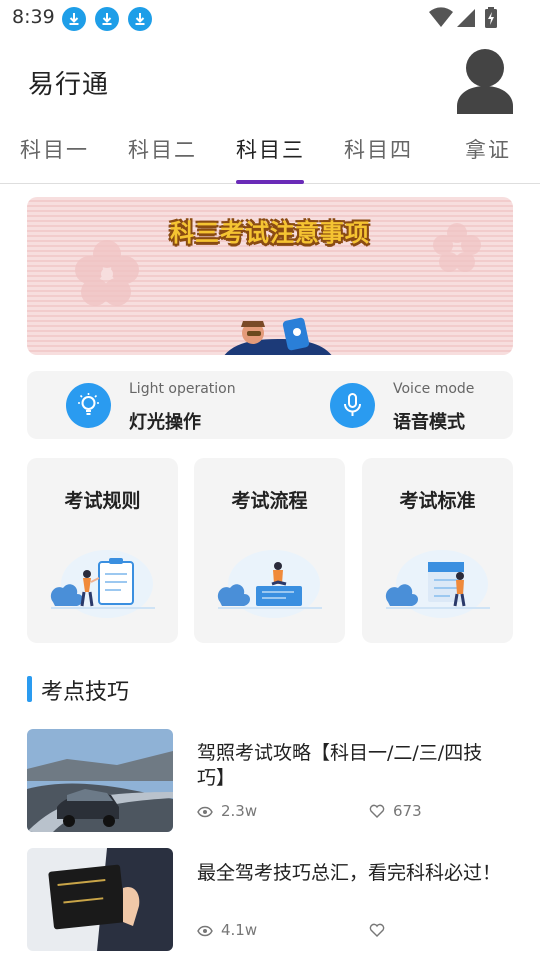 The width and height of the screenshot is (540, 960). Describe the element at coordinates (54, 149) in the screenshot. I see `tab-subject-1: 科目一` at that location.